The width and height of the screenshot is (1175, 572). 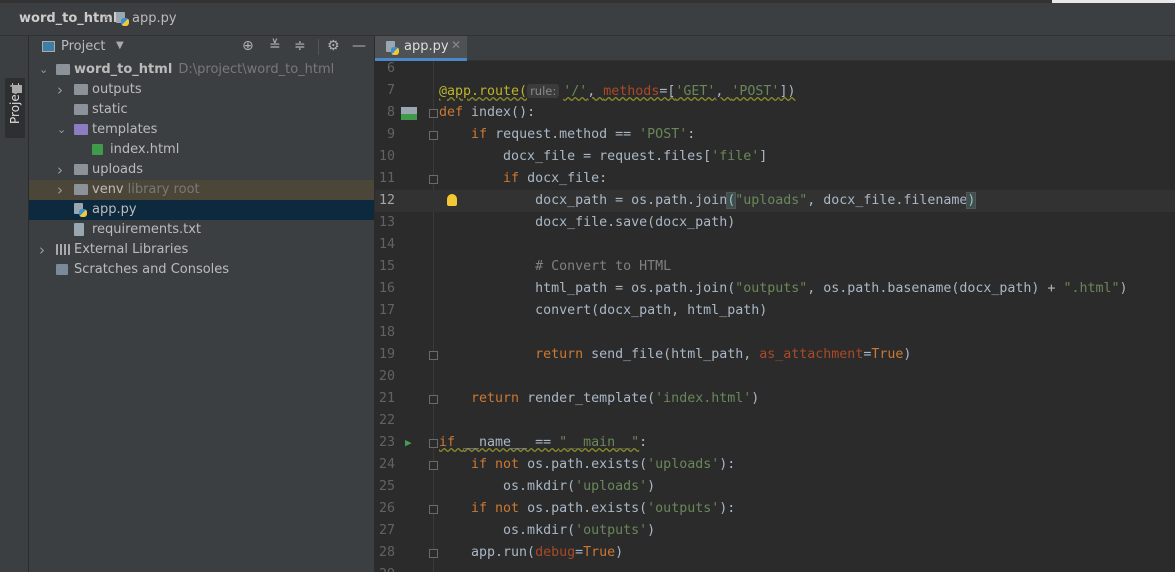 I want to click on collapse-all-icon: ≑, so click(x=300, y=46).